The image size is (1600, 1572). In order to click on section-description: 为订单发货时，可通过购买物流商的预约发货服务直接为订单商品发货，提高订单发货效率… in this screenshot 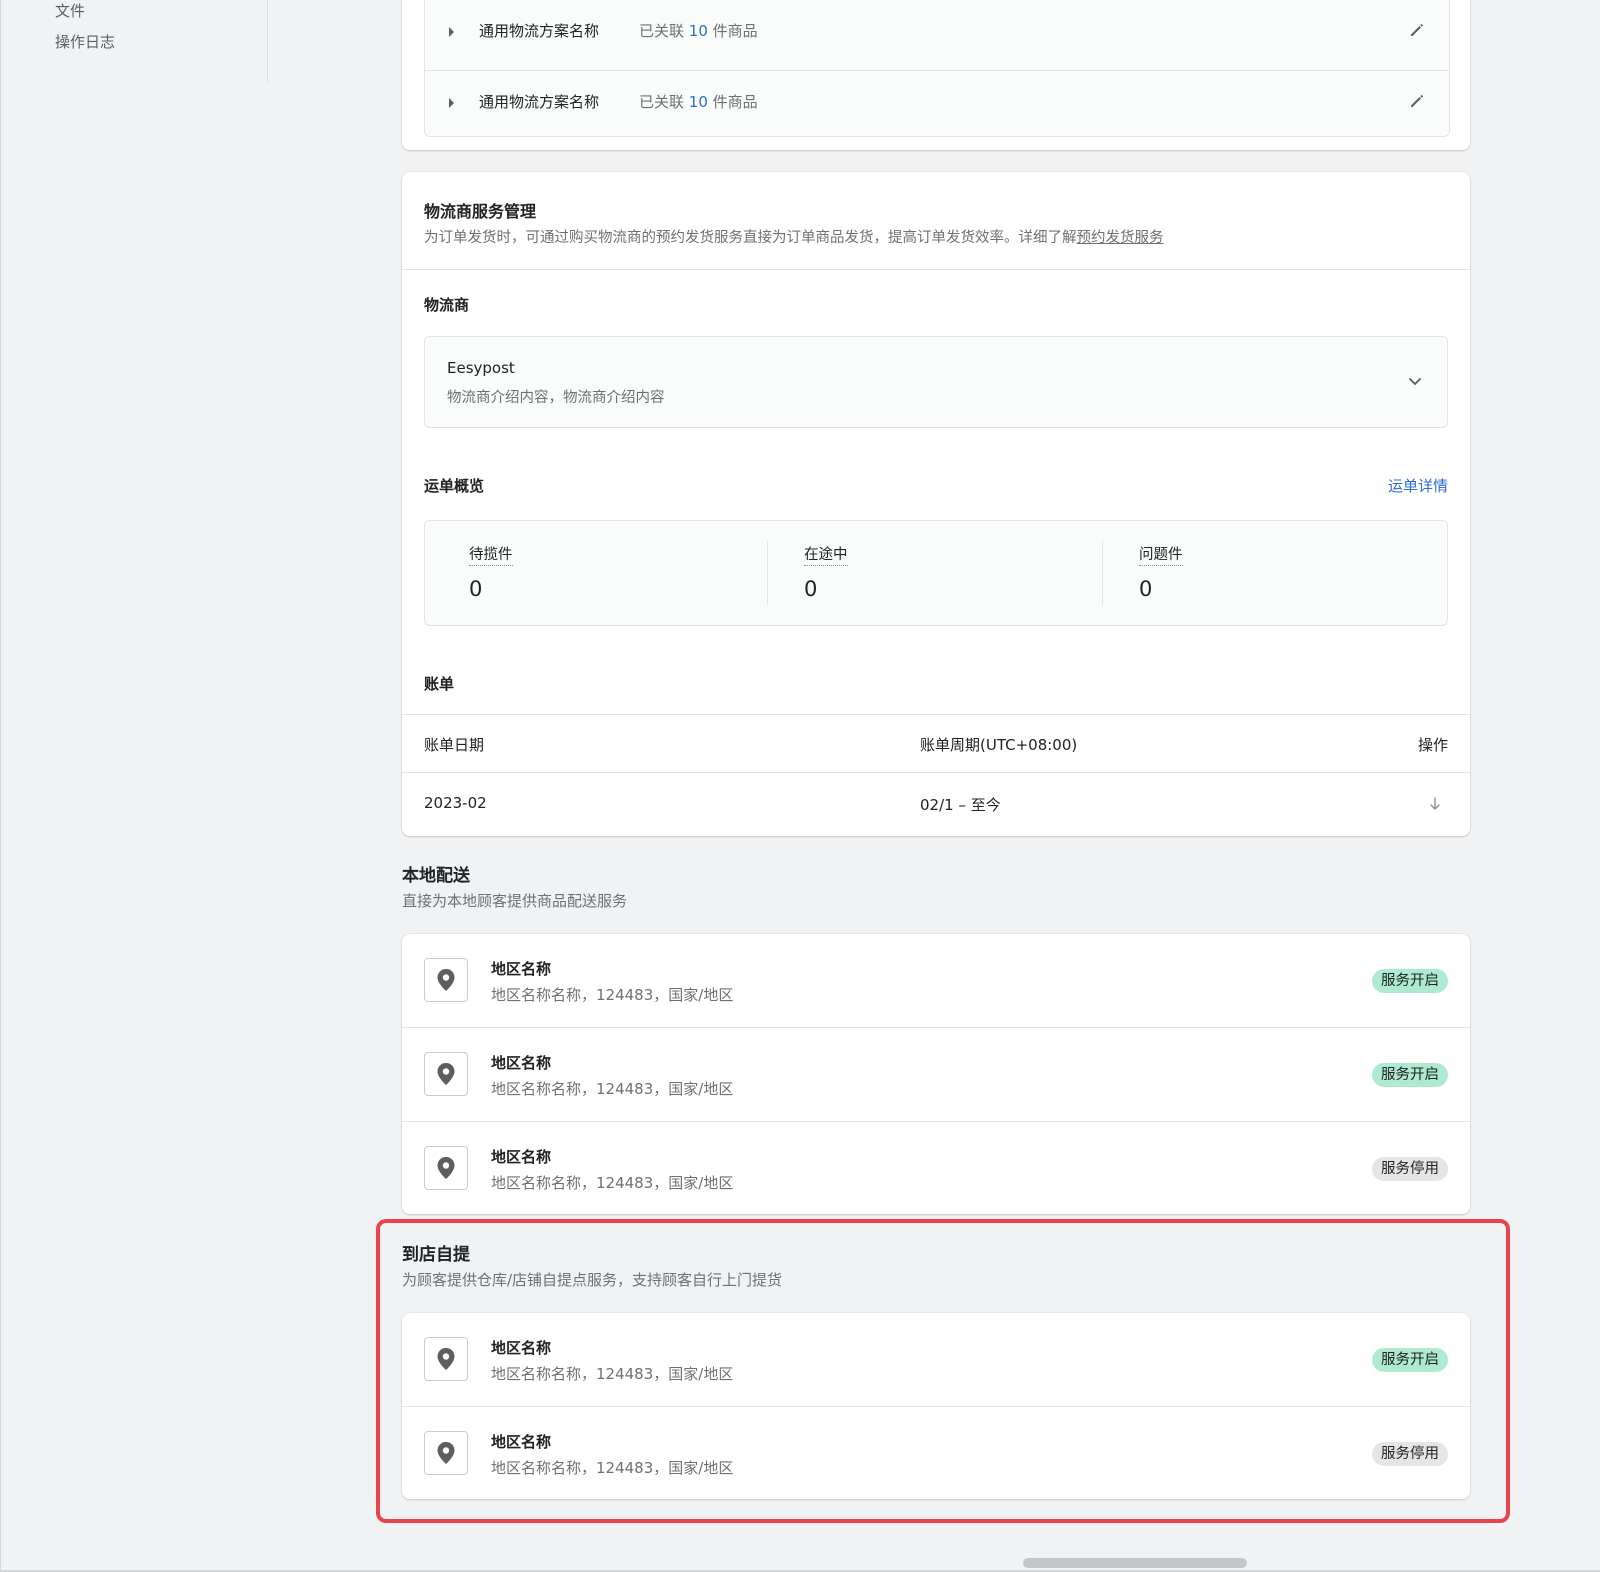, I will do `click(794, 238)`.